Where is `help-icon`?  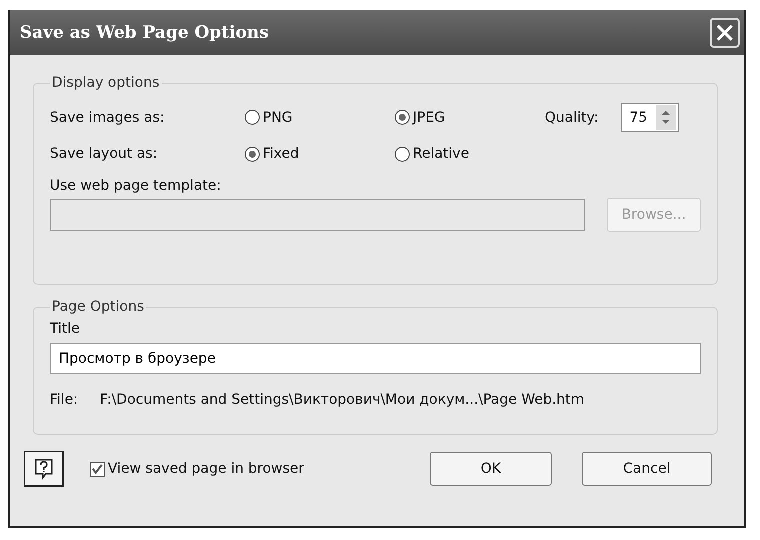
help-icon is located at coordinates (44, 469).